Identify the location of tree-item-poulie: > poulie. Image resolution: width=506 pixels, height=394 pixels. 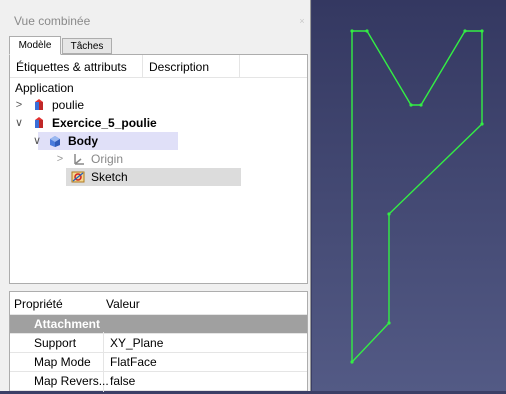
(158, 105).